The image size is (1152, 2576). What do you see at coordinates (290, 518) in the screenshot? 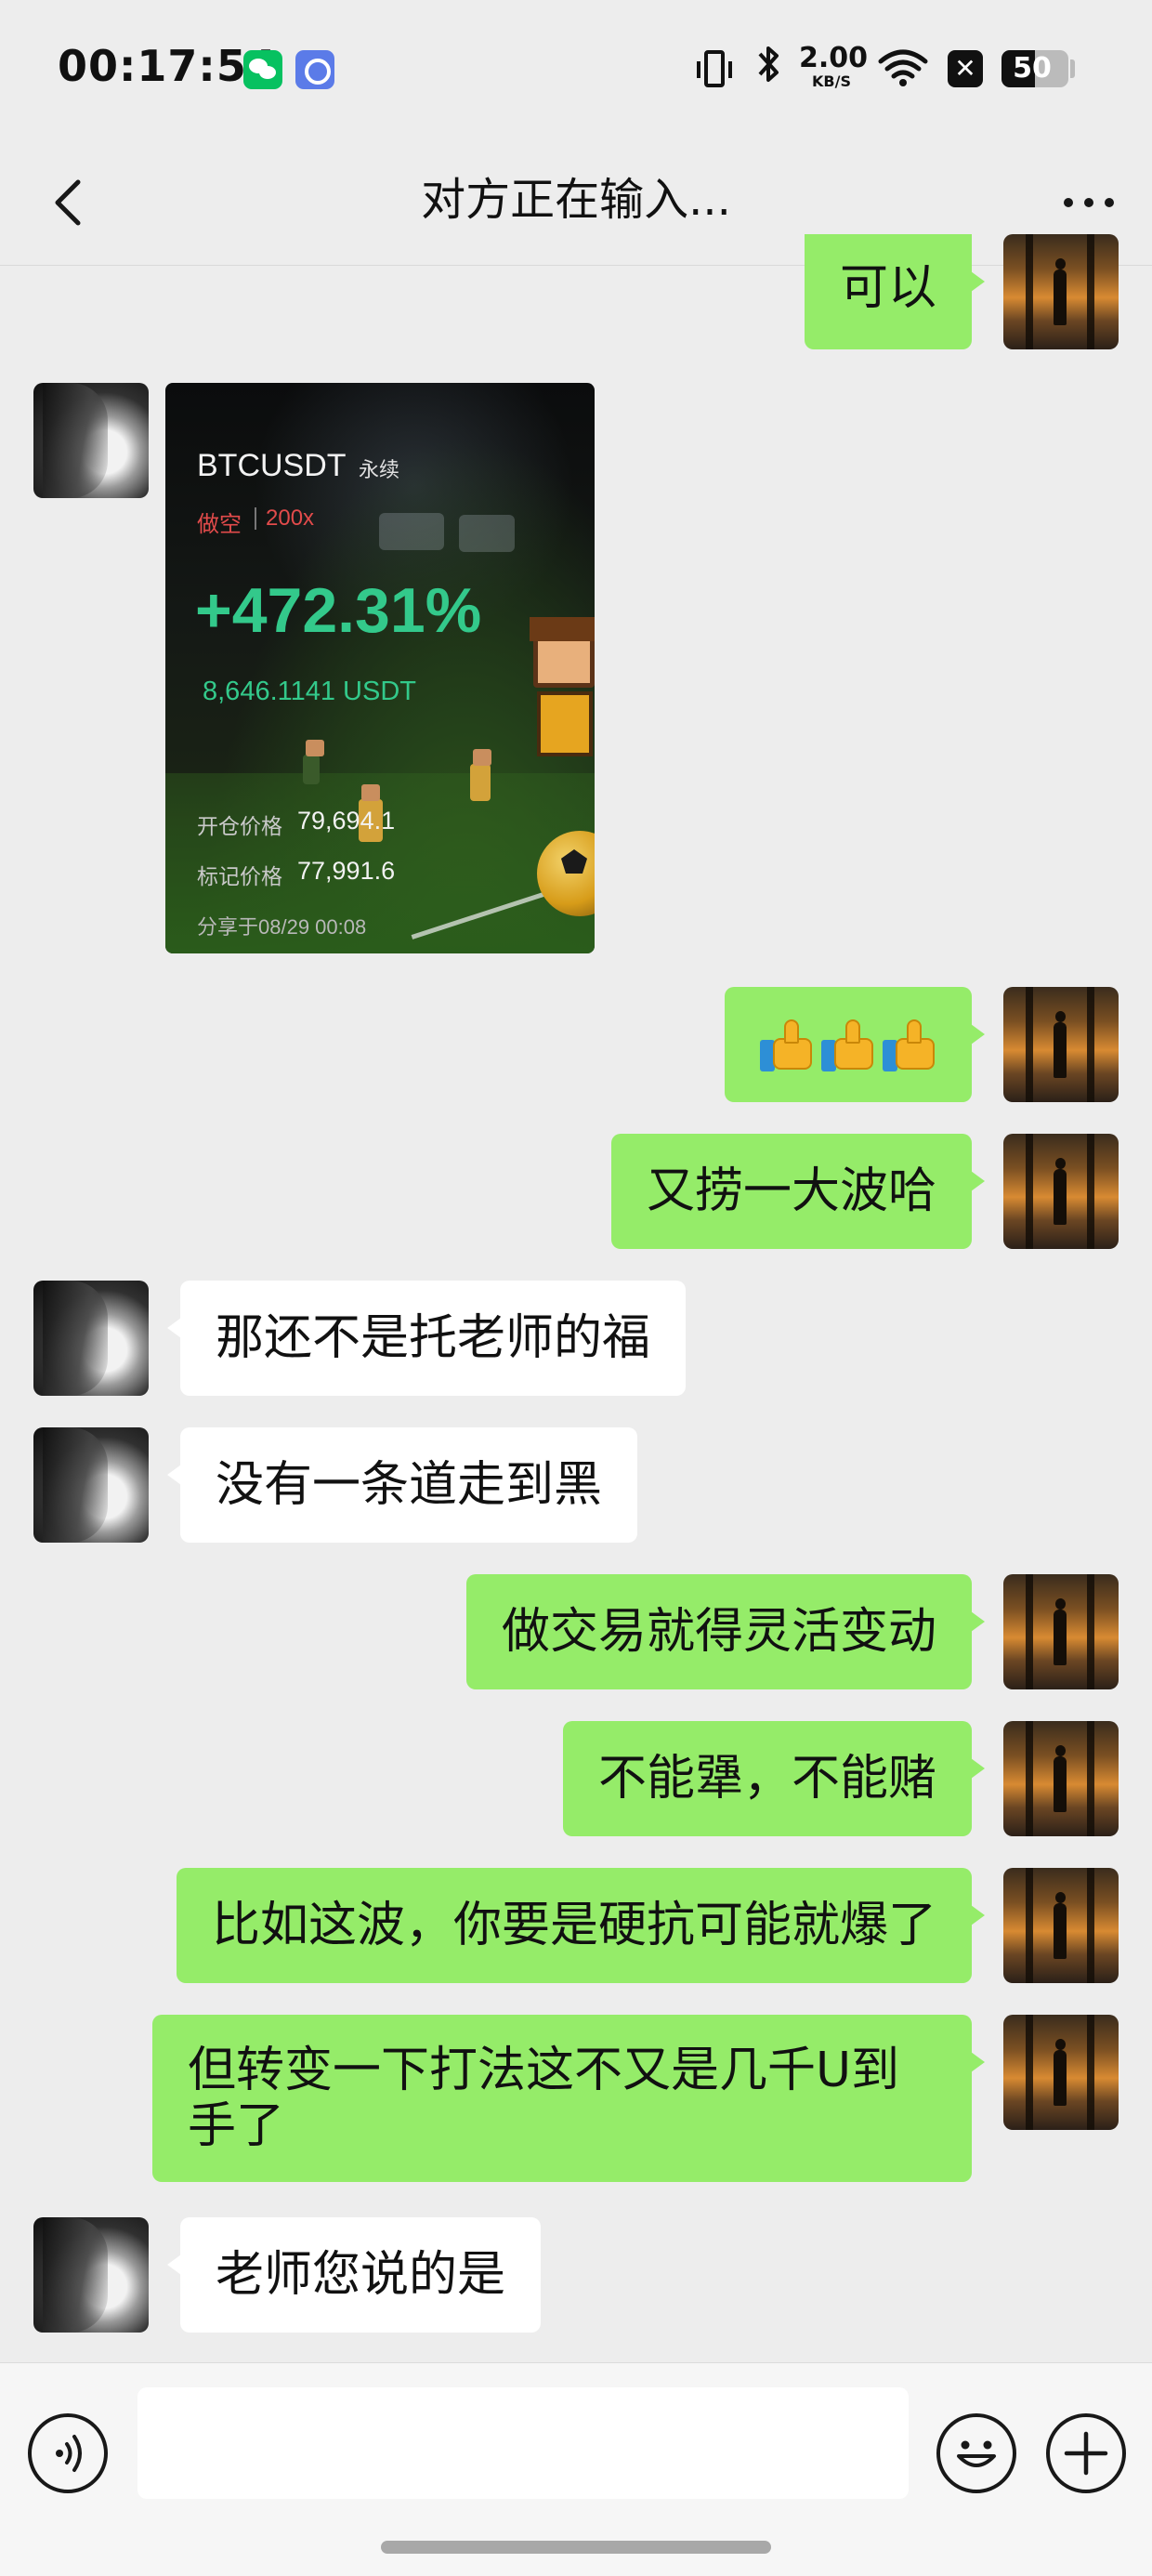
I see `trade-leverage: 200x` at bounding box center [290, 518].